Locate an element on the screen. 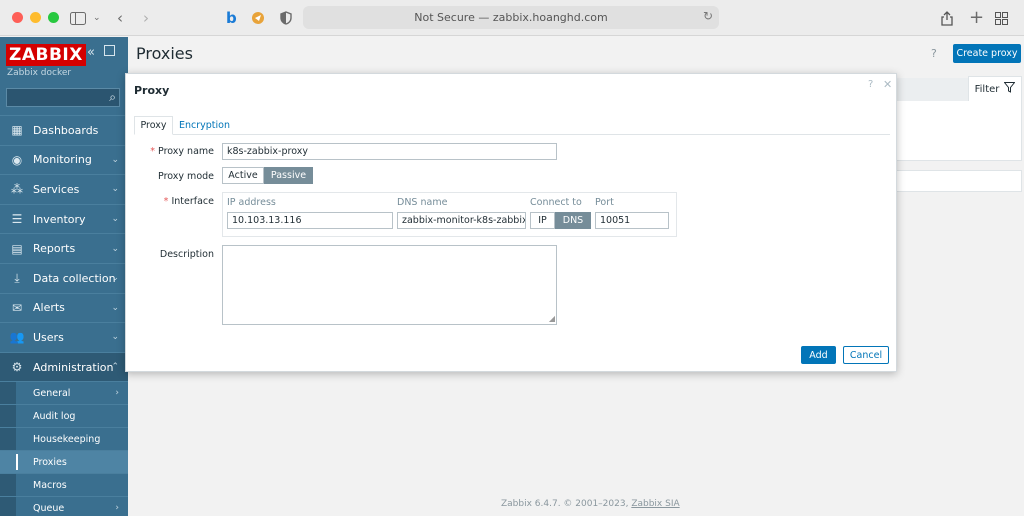  connect-to-toggle: IP DNS is located at coordinates (560, 220).